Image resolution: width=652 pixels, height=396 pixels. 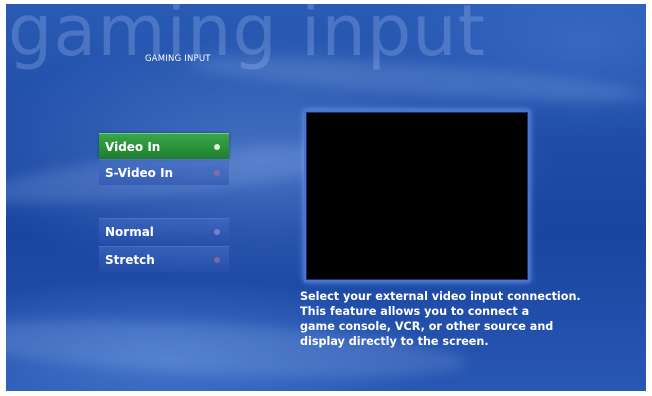 I want to click on description-line: This feature allows you to connect a, so click(x=415, y=311).